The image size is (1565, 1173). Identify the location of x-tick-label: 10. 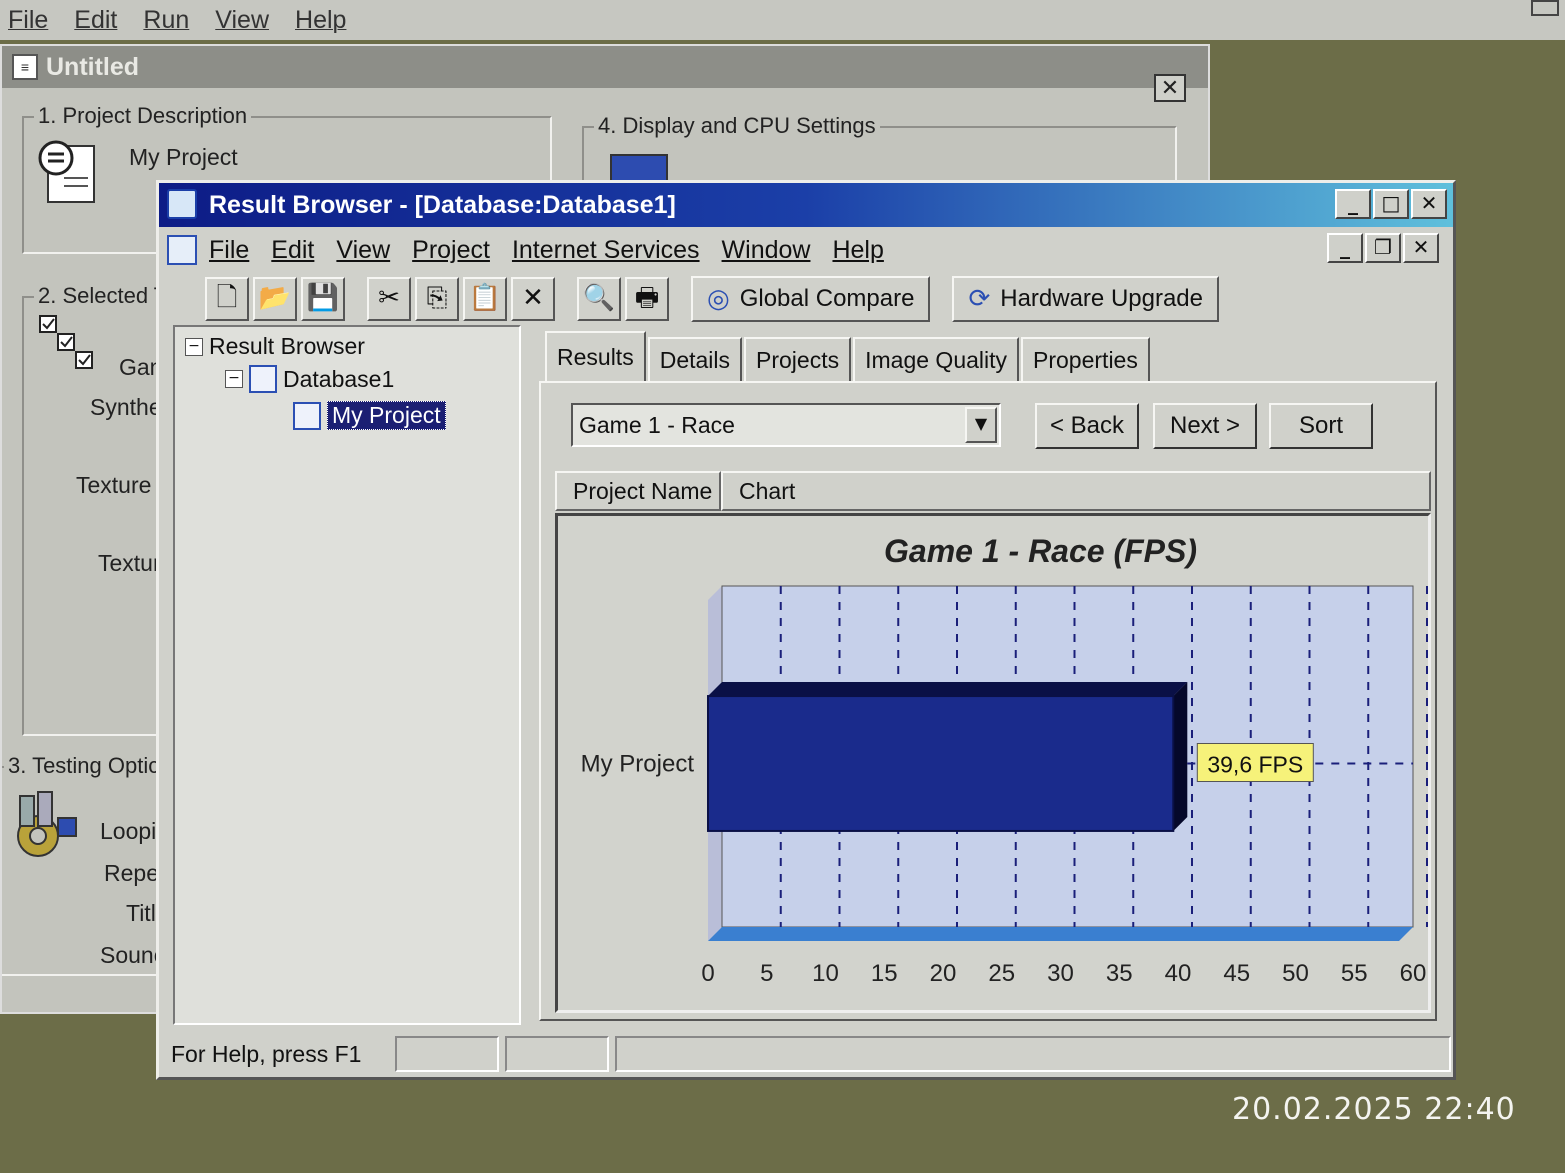
(825, 973).